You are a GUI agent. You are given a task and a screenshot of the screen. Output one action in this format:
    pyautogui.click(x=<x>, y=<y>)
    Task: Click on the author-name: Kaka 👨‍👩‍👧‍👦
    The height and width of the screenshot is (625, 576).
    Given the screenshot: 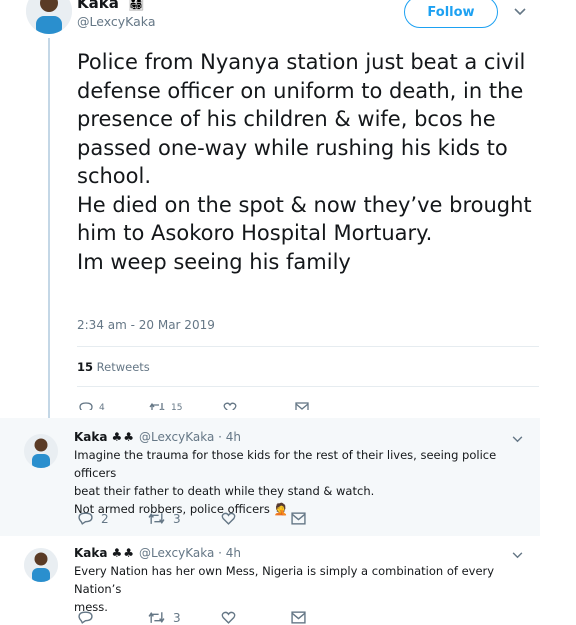 What is the action you would take?
    pyautogui.click(x=111, y=6)
    